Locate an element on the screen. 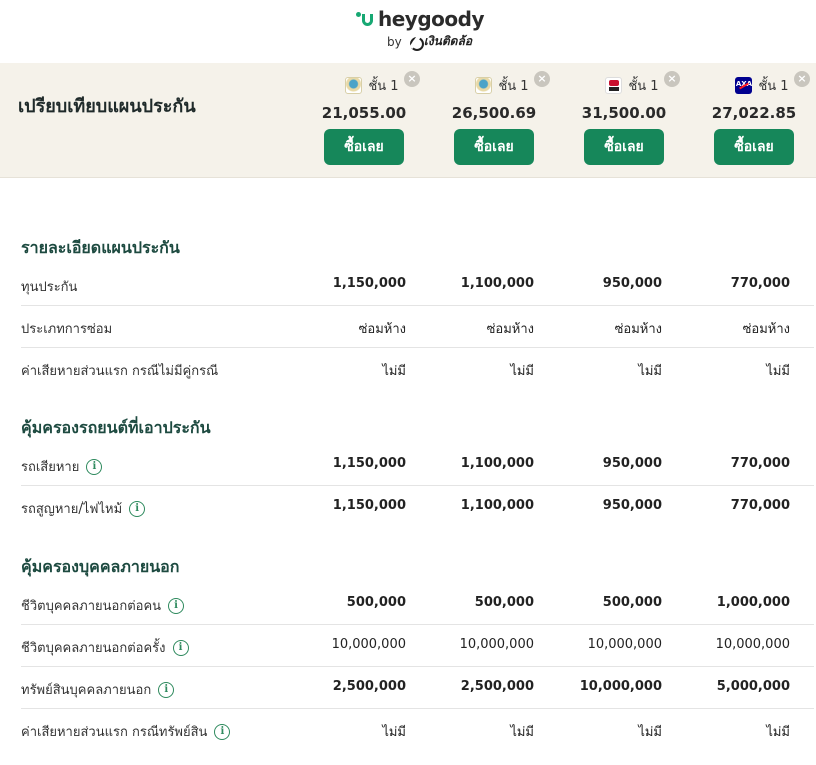 The width and height of the screenshot is (816, 765). row-label-text: ชีวิตบุคคลภายนอกต่อคน is located at coordinates (91, 606).